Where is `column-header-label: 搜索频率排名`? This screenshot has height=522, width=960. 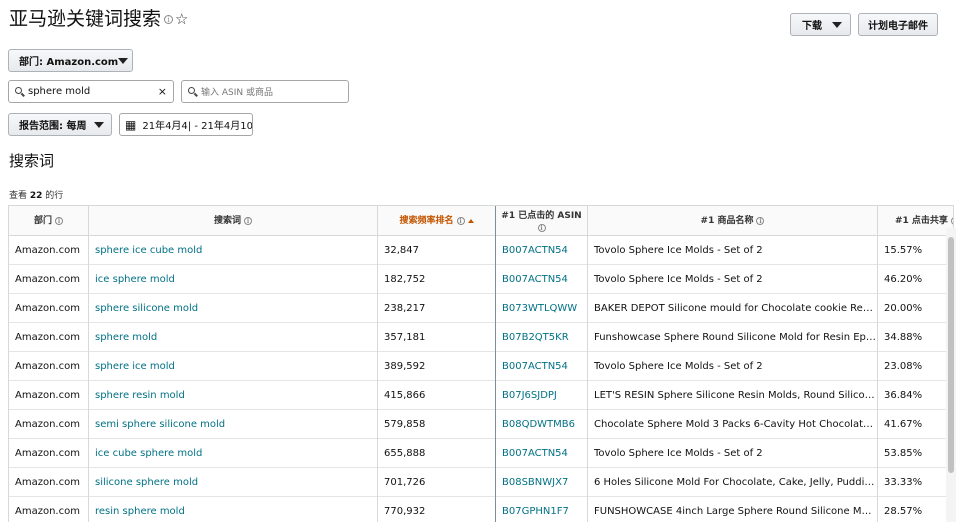
column-header-label: 搜索频率排名 is located at coordinates (426, 220).